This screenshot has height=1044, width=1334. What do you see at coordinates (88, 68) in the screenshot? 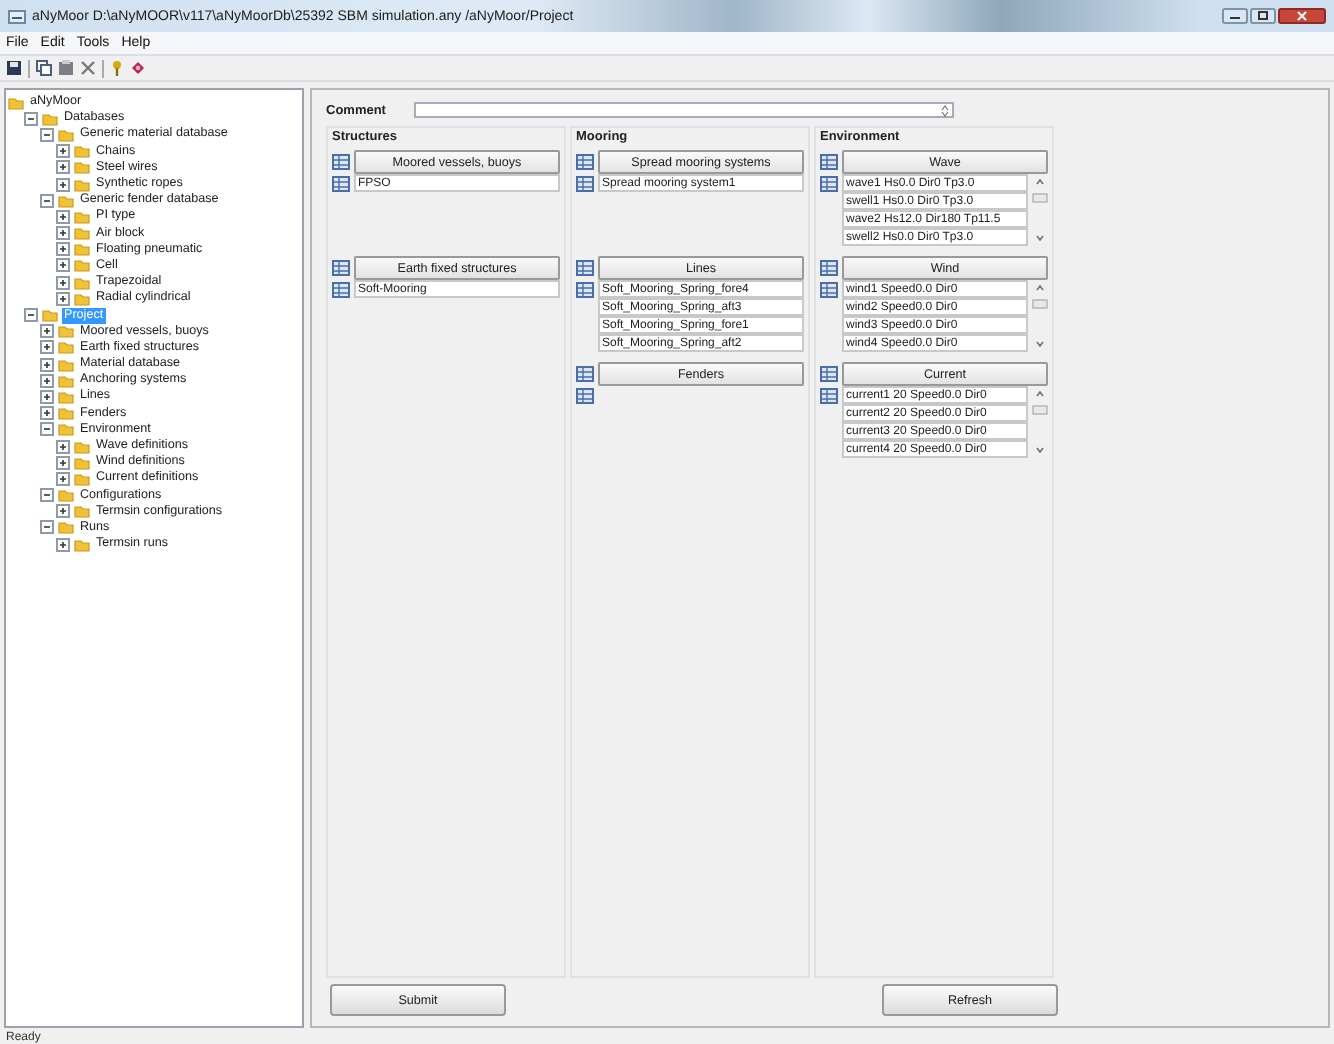
I see `delete-icon` at bounding box center [88, 68].